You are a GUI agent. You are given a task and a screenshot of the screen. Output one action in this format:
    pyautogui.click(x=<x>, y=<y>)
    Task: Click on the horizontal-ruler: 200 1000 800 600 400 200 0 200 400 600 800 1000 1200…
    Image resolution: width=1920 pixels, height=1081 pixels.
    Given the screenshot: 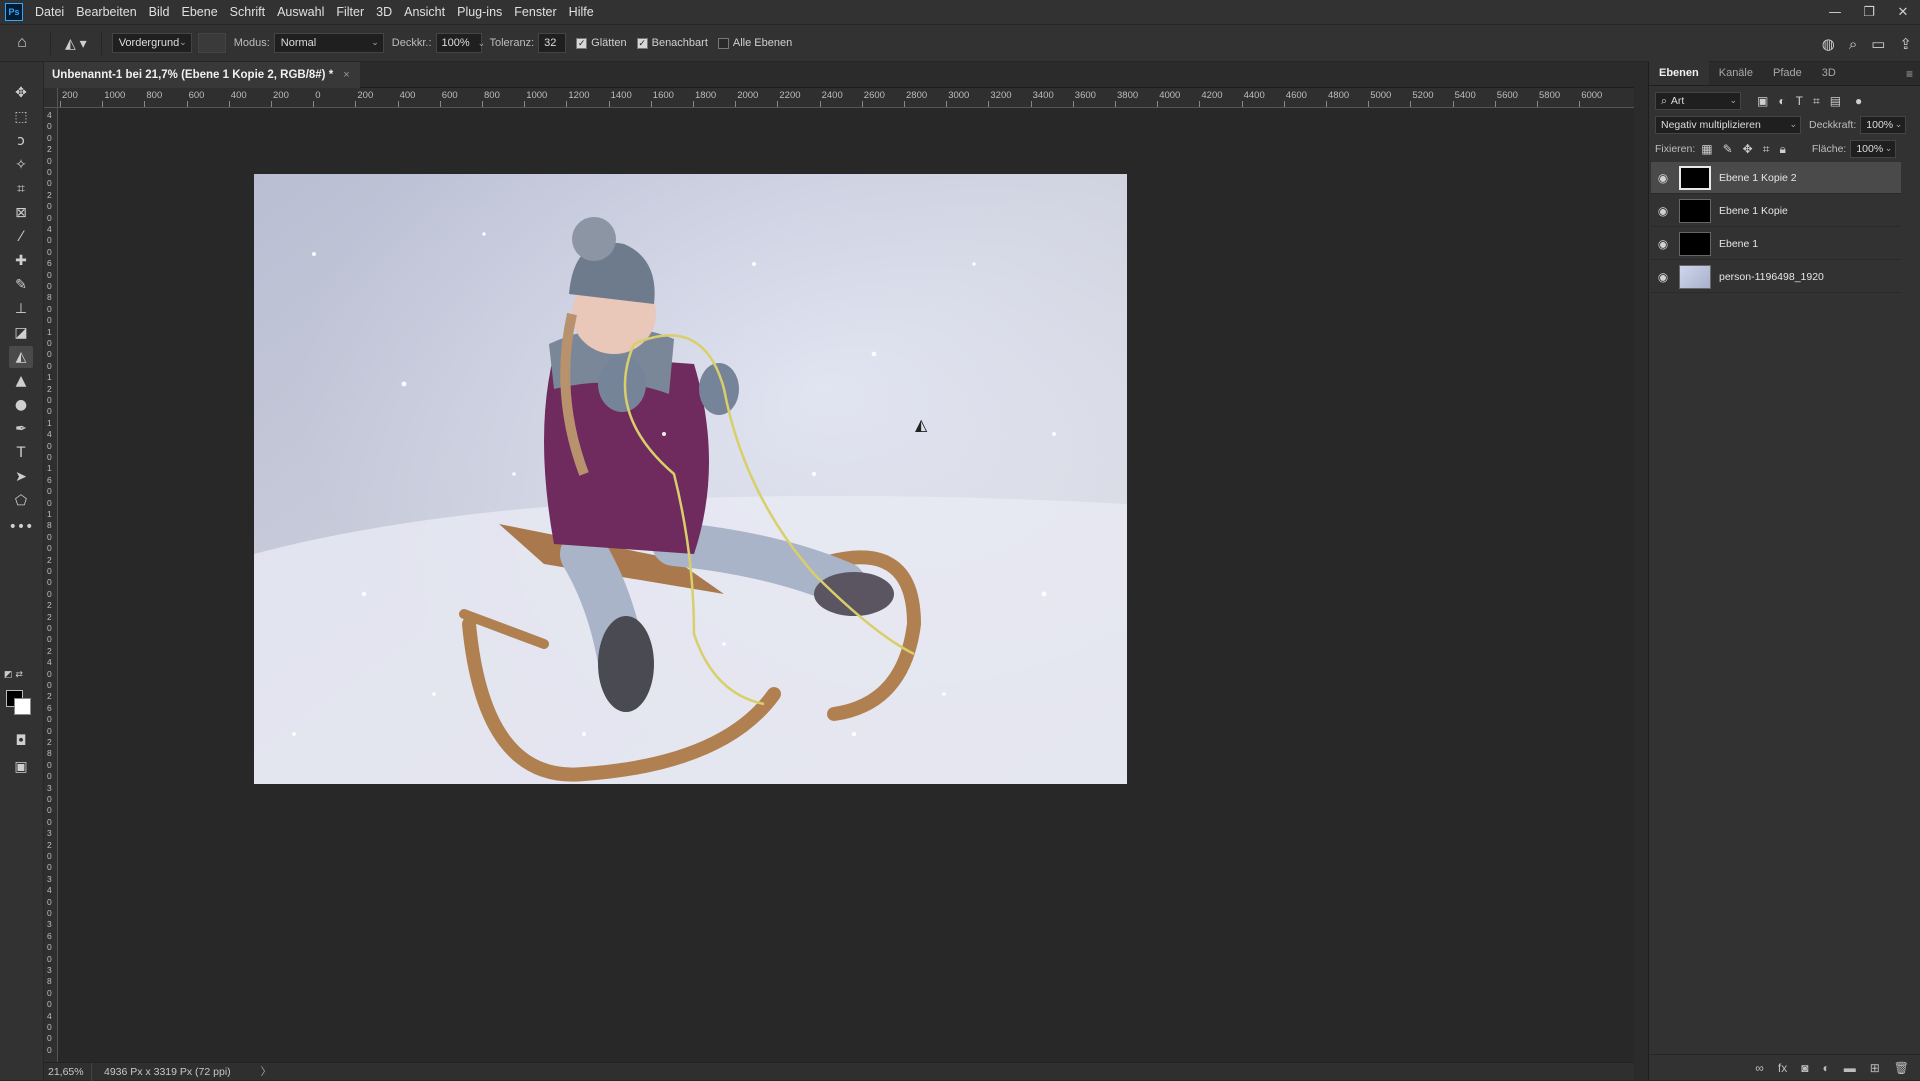 What is the action you would take?
    pyautogui.click(x=846, y=98)
    